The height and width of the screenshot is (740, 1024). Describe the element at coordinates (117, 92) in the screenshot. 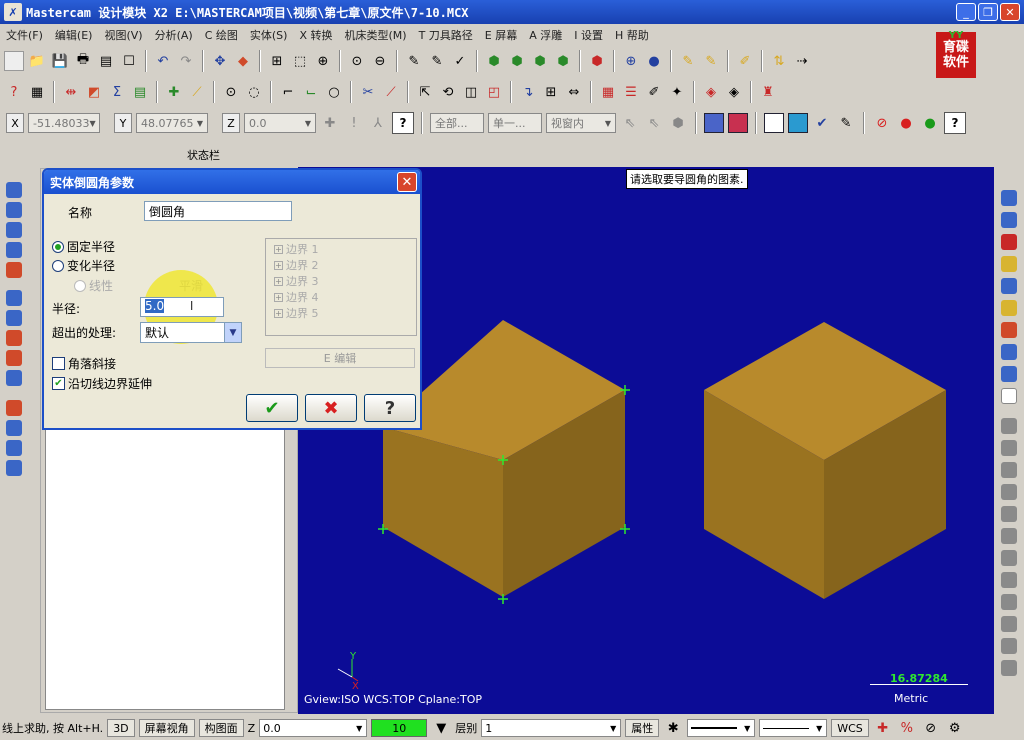

I see `sum-icon: Σ` at that location.